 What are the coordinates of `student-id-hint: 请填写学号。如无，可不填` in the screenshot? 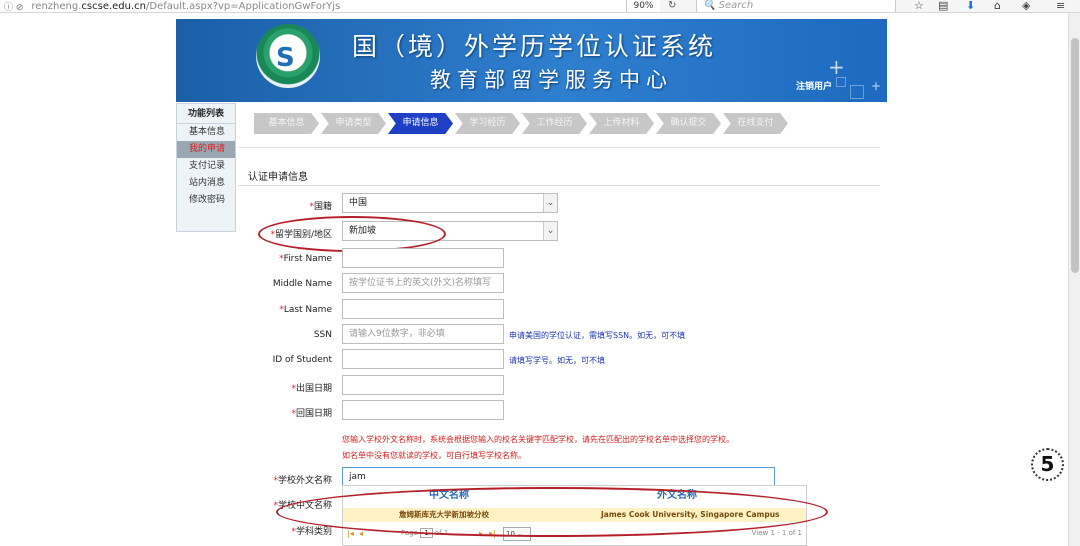 It's located at (557, 360).